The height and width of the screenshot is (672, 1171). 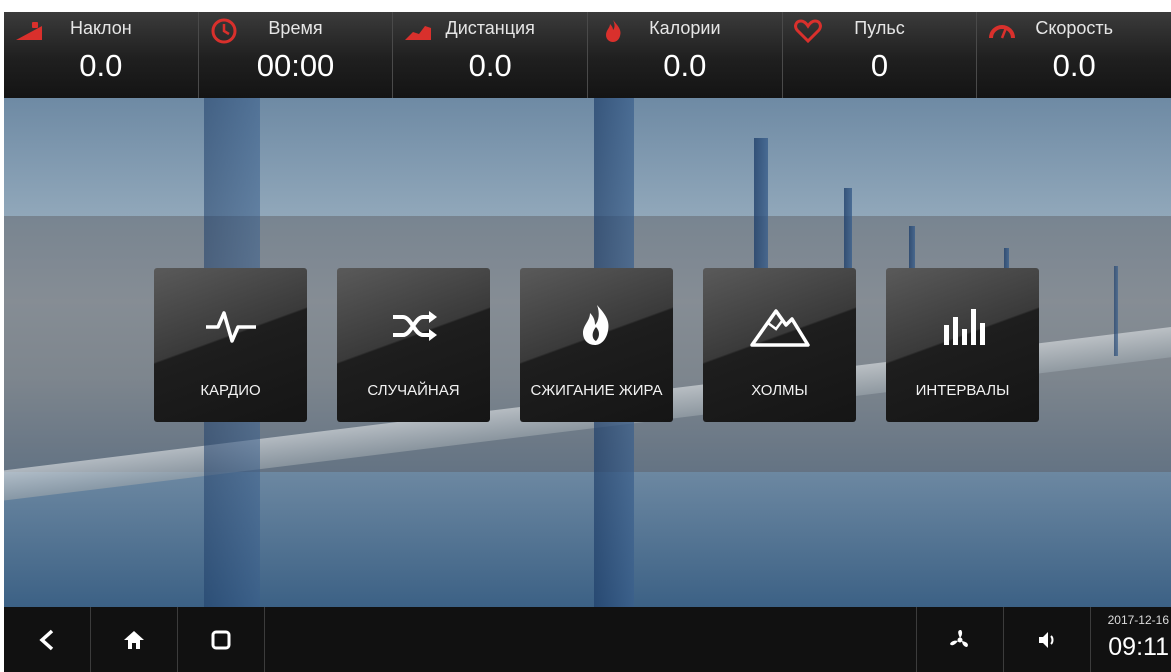 I want to click on metric-calories: Калории 0.0, so click(x=685, y=55).